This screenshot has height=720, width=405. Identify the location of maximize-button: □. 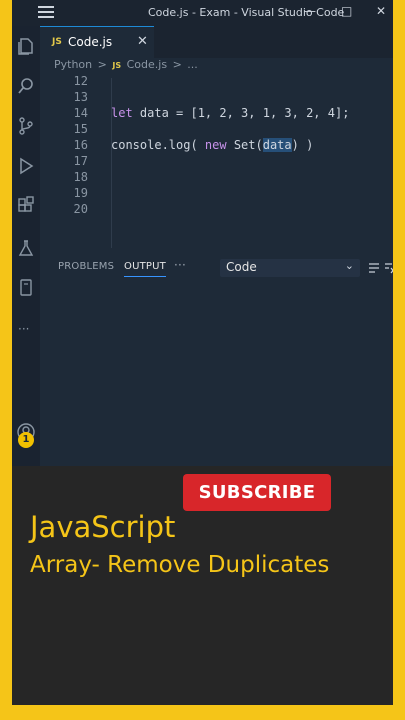
(346, 11).